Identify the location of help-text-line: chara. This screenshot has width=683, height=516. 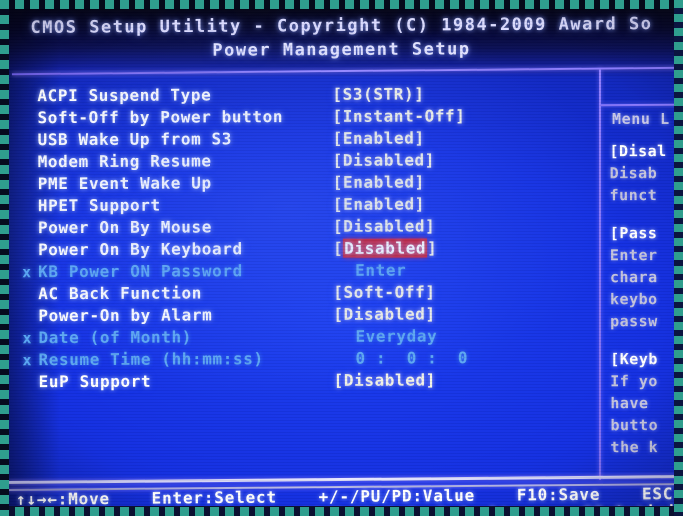
(633, 277).